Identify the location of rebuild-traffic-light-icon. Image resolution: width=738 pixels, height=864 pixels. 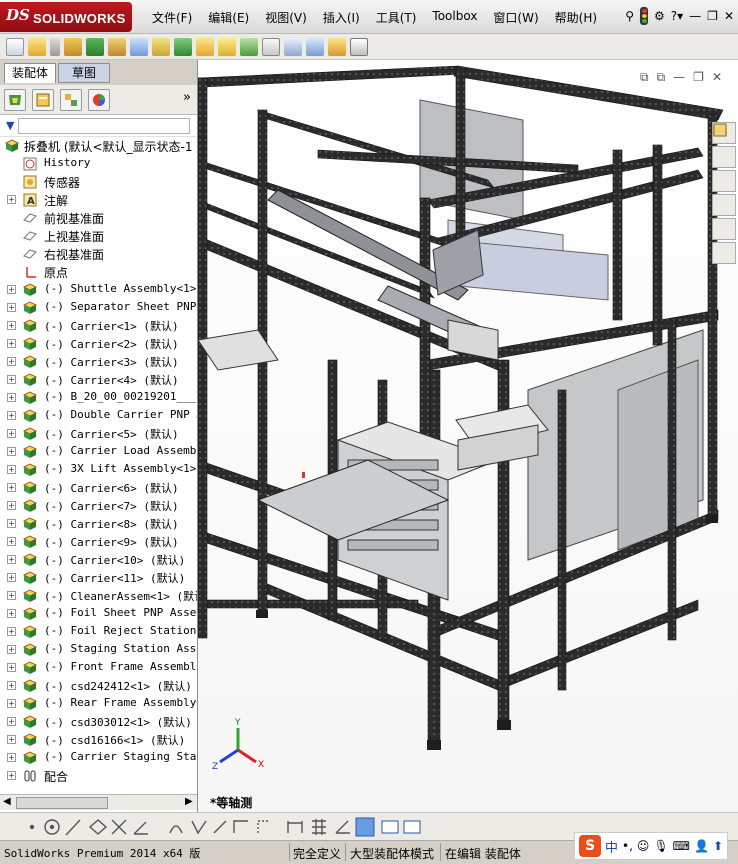
(644, 16).